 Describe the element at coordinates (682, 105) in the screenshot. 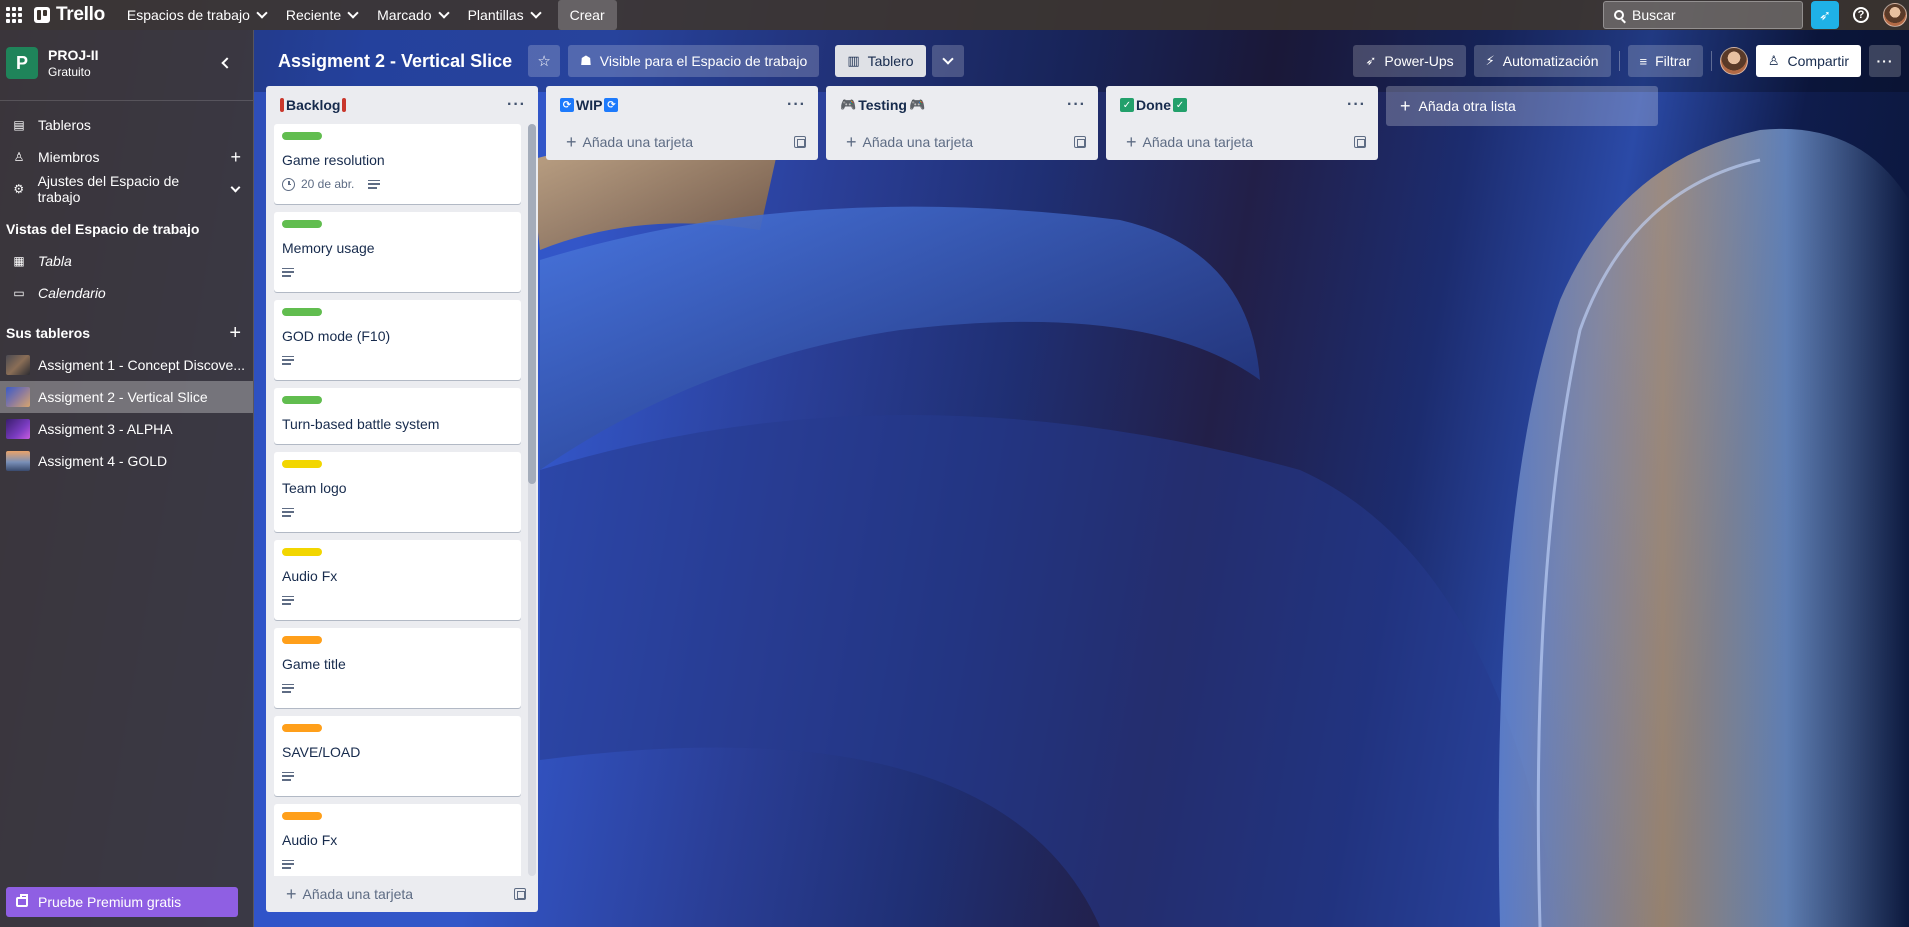

I see `list-header: ⟳ WIP ⟳ ···` at that location.